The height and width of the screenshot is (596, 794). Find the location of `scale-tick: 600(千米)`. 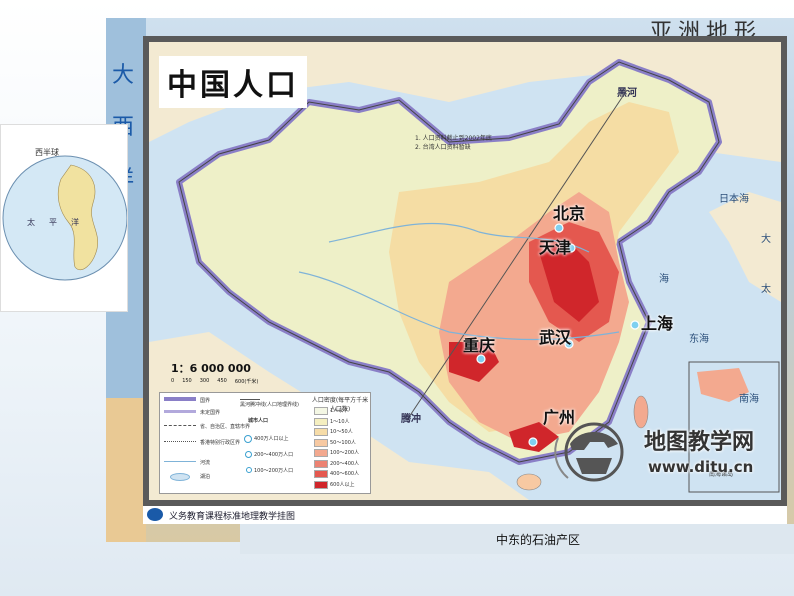

scale-tick: 600(千米) is located at coordinates (246, 382).